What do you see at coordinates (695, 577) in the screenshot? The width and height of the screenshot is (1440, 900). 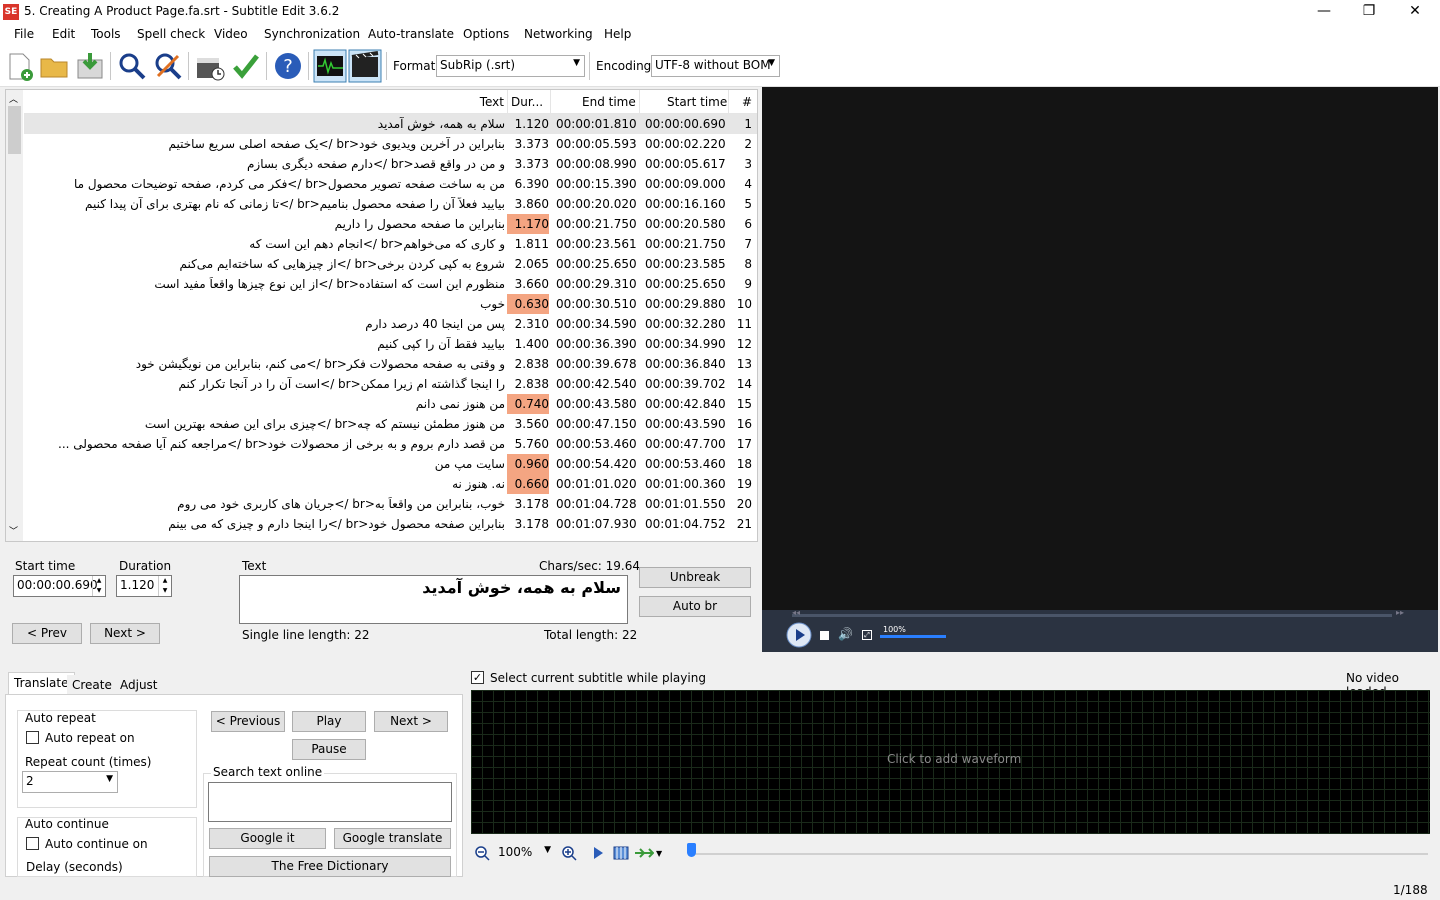 I see `unbreak-button: Unbreak` at bounding box center [695, 577].